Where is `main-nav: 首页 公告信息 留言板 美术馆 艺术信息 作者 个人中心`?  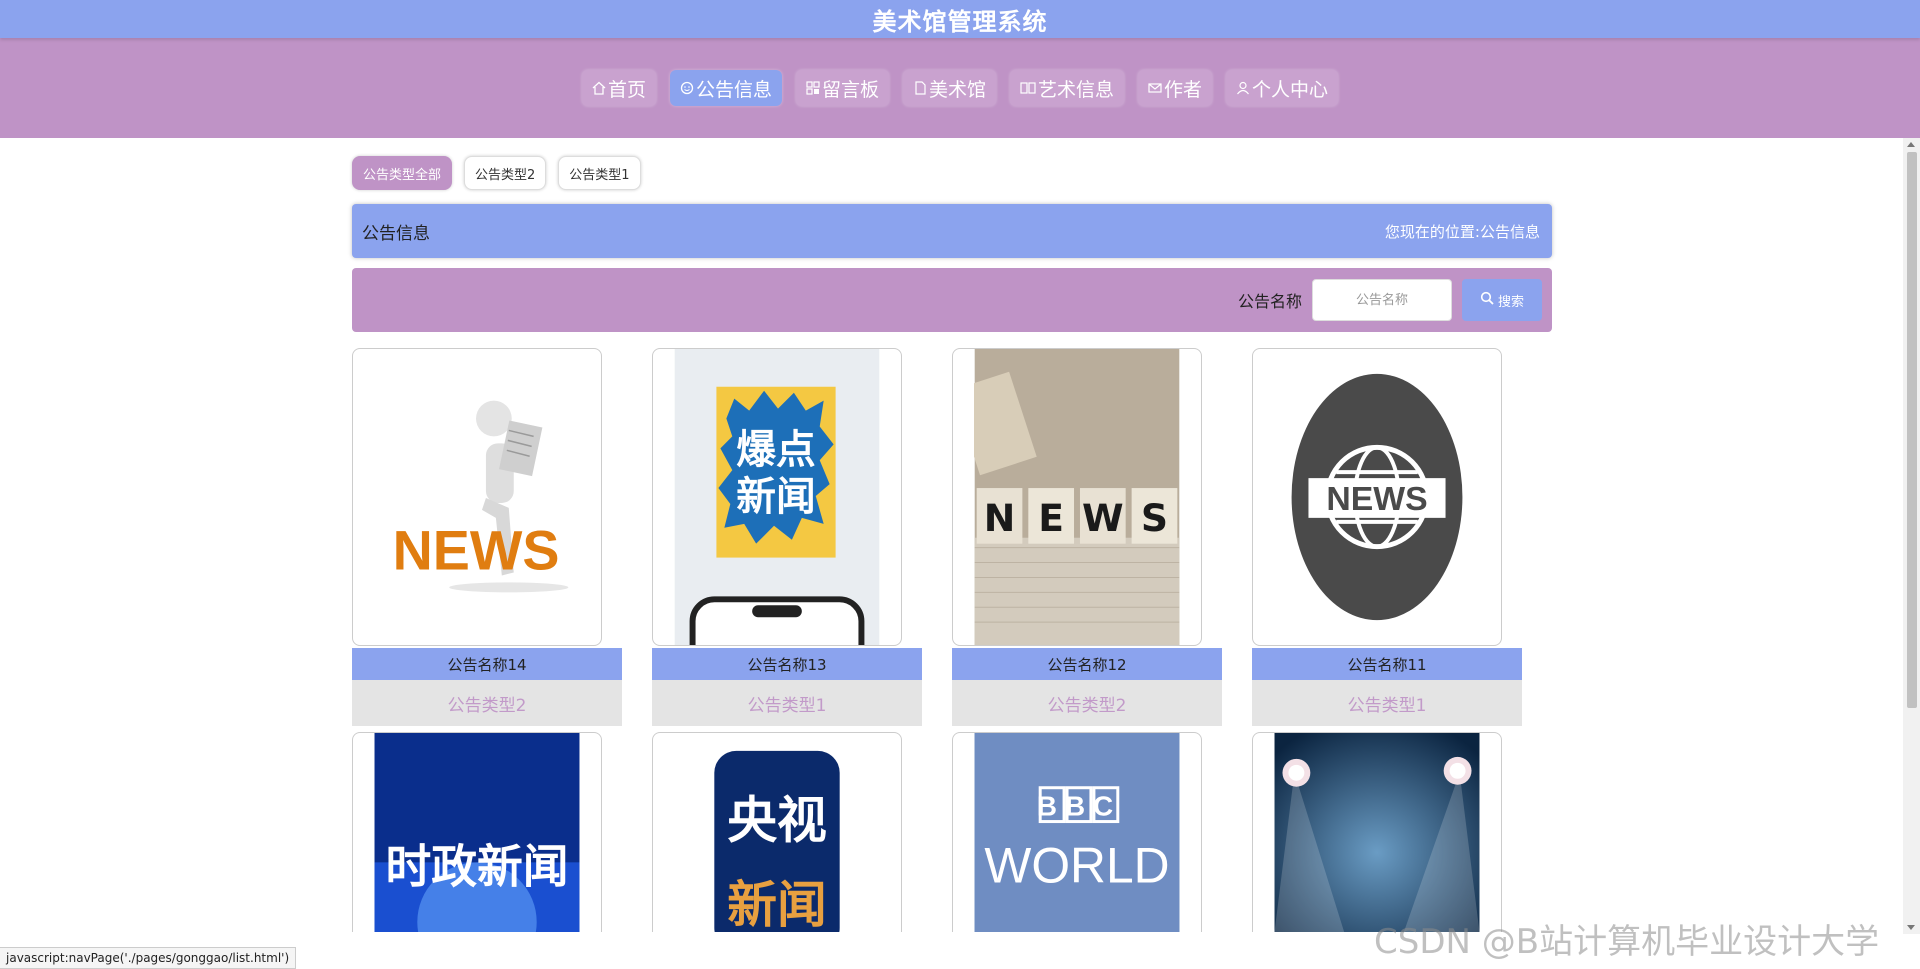 main-nav: 首页 公告信息 留言板 美术馆 艺术信息 作者 个人中心 is located at coordinates (960, 88).